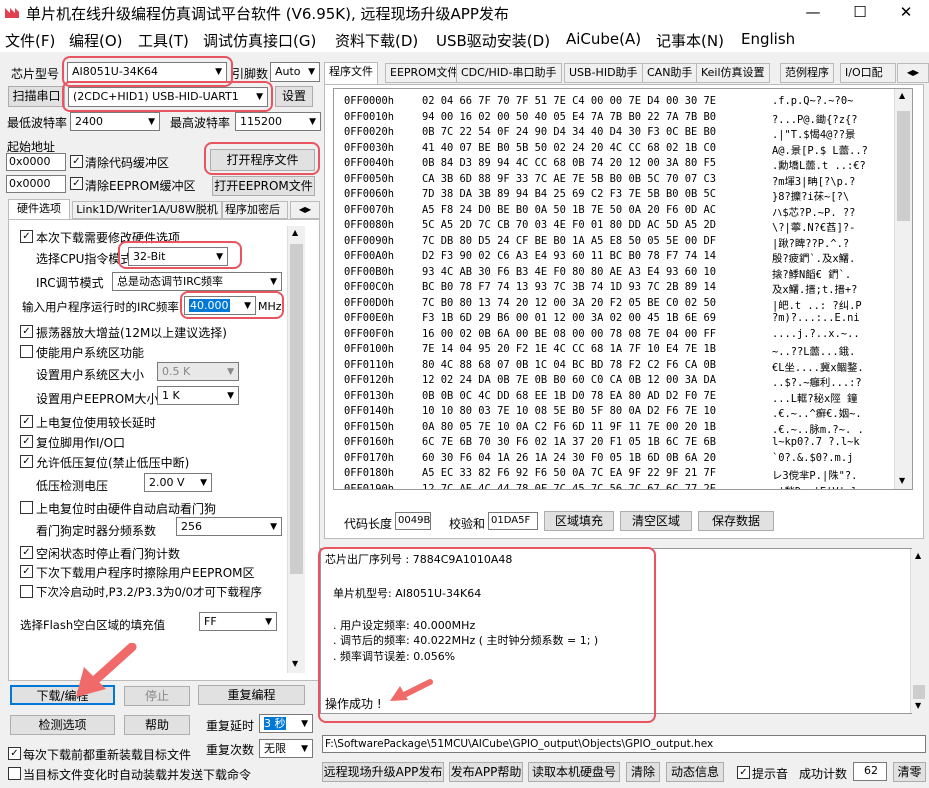 Image resolution: width=929 pixels, height=788 pixels. I want to click on beep-label: 提示音, so click(770, 774).